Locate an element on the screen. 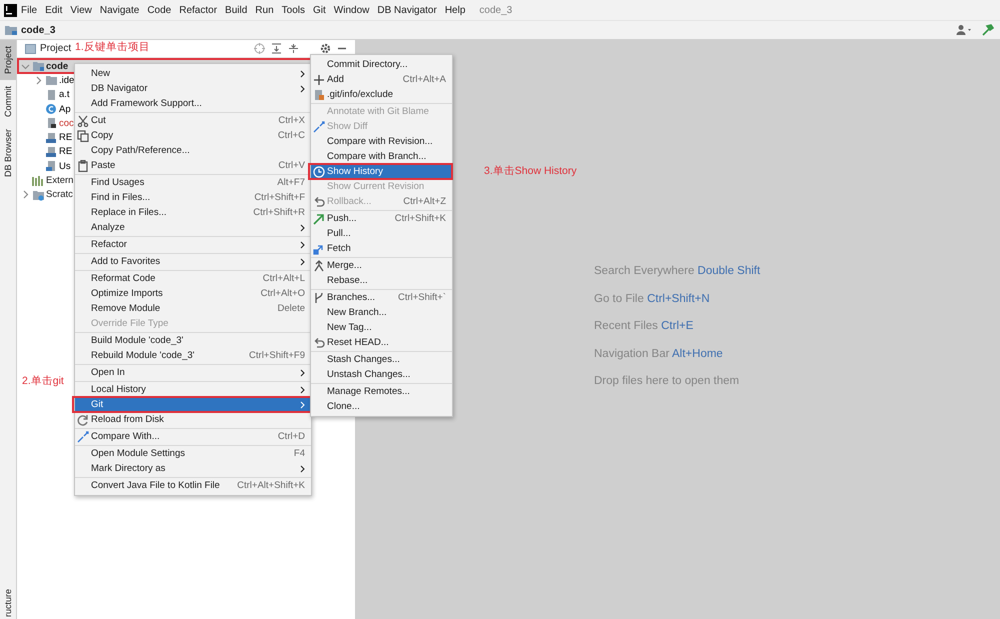 The width and height of the screenshot is (1000, 619). editor-hint: Go to File Ctrl+Shift+N is located at coordinates (652, 299).